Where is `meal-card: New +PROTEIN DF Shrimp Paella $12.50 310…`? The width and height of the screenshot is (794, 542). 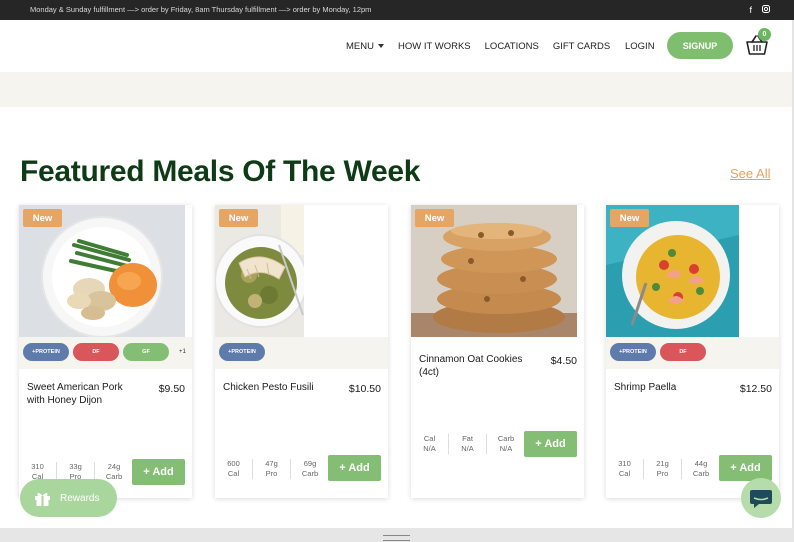 meal-card: New +PROTEIN DF Shrimp Paella $12.50 310… is located at coordinates (692, 351).